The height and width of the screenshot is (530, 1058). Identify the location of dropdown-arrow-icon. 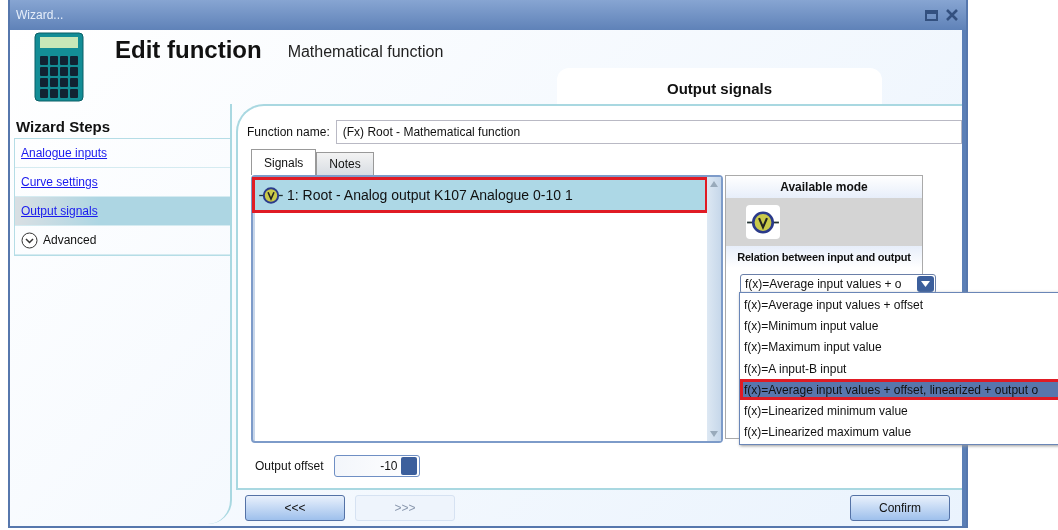
(925, 284).